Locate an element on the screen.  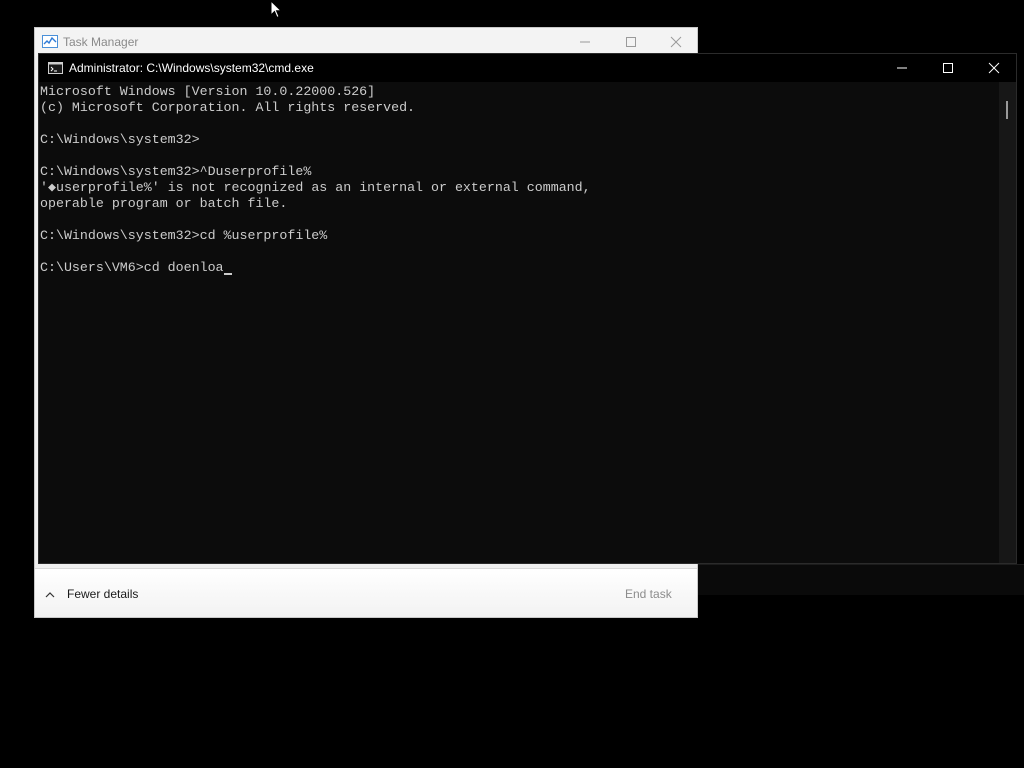
end-task-button: End task is located at coordinates (648, 594).